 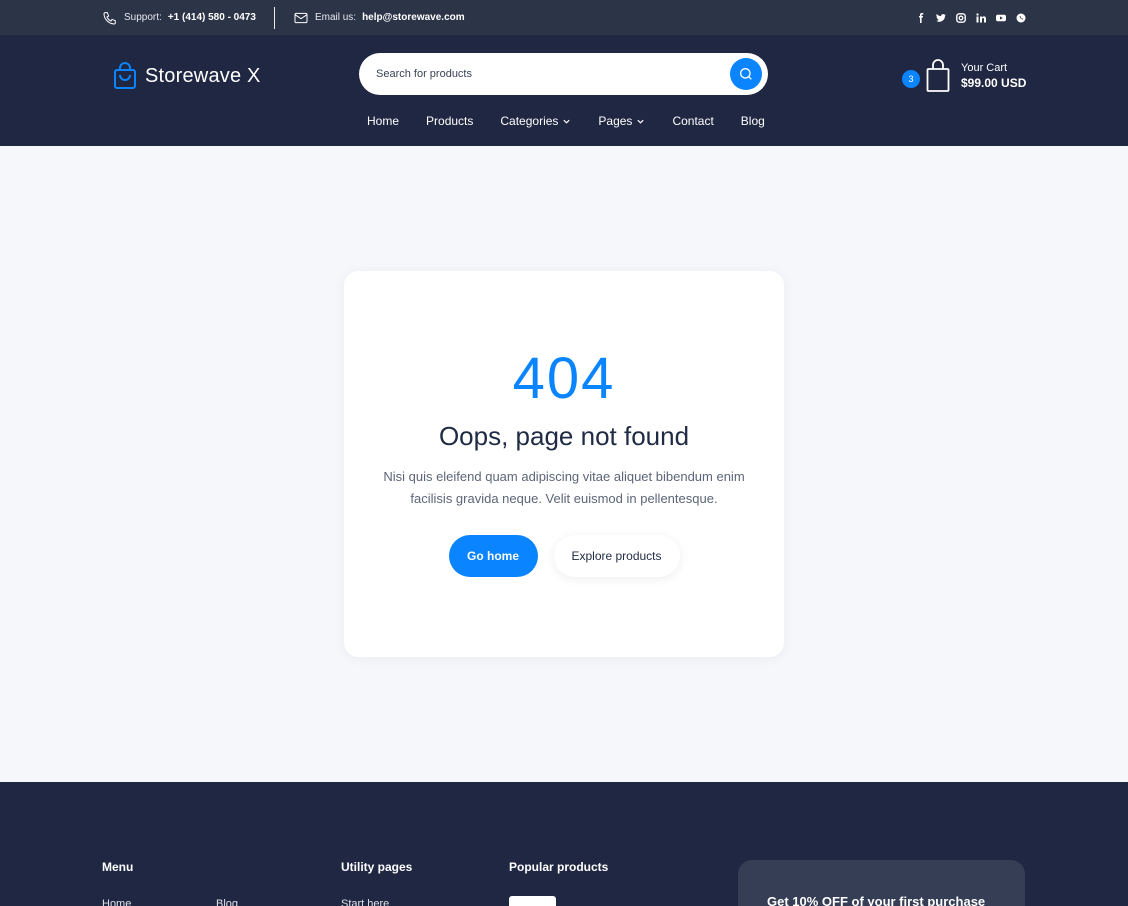 What do you see at coordinates (109, 18) in the screenshot?
I see `phone-icon` at bounding box center [109, 18].